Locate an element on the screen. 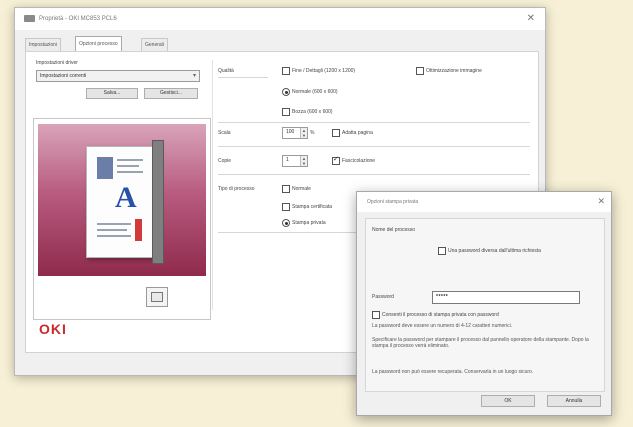 The width and height of the screenshot is (633, 427). job-name-label: Nome del processo is located at coordinates (394, 230).